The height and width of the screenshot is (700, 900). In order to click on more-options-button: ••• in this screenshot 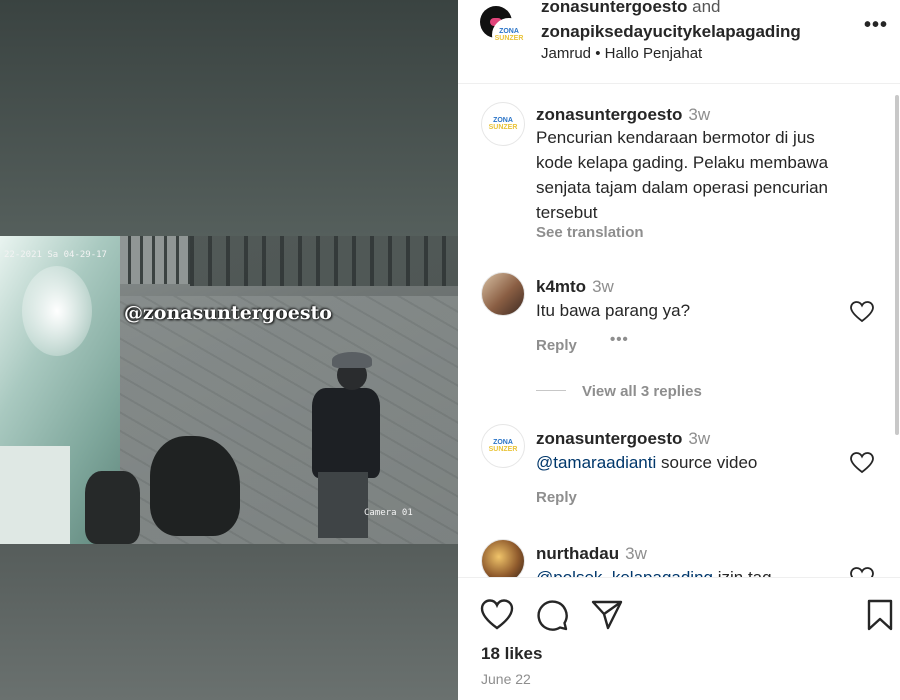, I will do `click(876, 25)`.